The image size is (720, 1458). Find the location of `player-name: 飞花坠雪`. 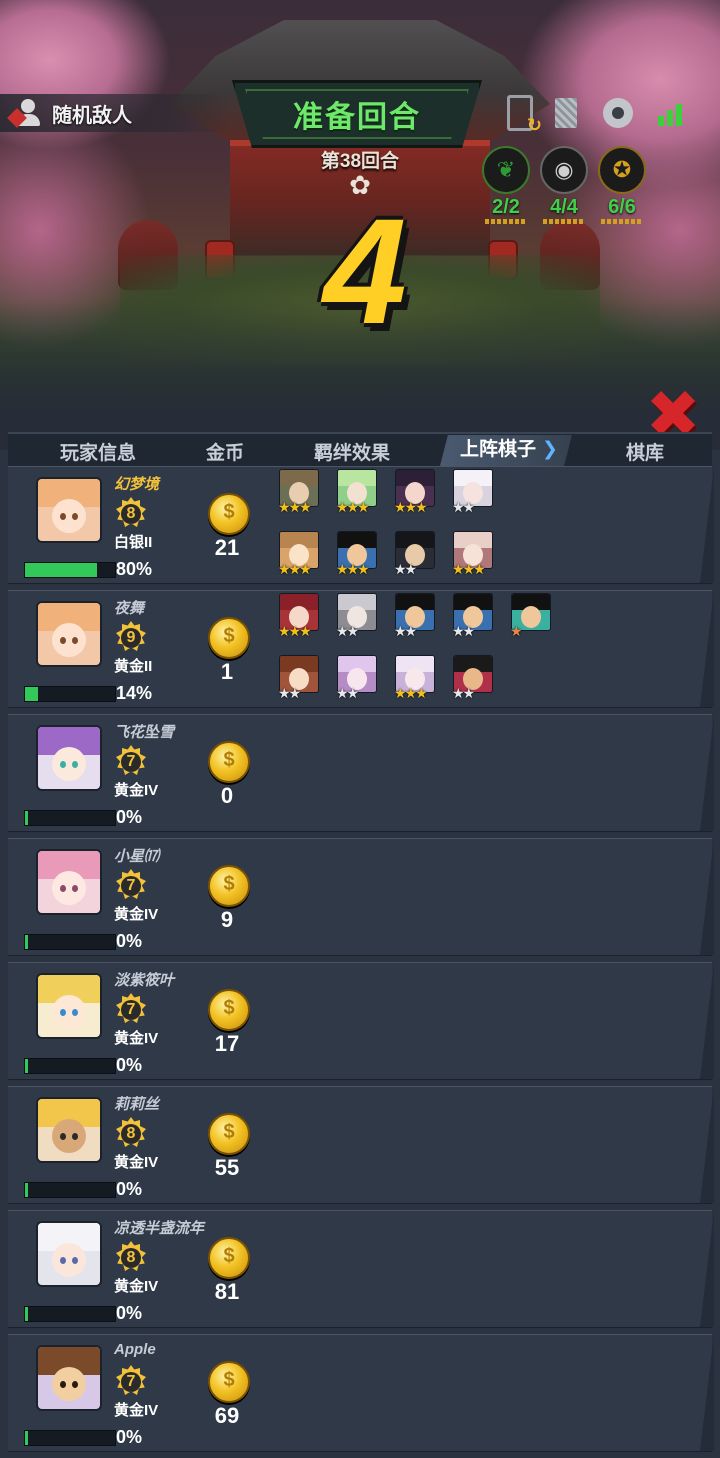

player-name: 飞花坠雪 is located at coordinates (144, 732).